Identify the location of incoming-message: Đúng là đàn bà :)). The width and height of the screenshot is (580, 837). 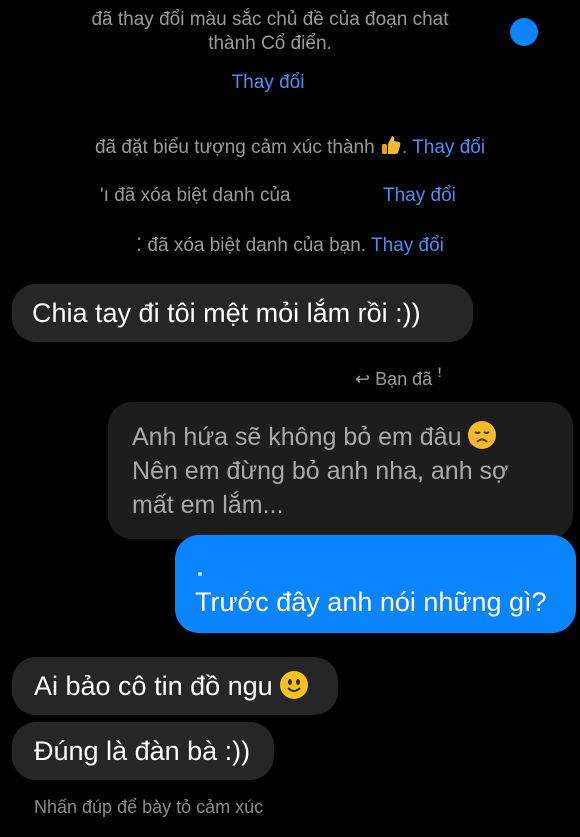
(143, 751).